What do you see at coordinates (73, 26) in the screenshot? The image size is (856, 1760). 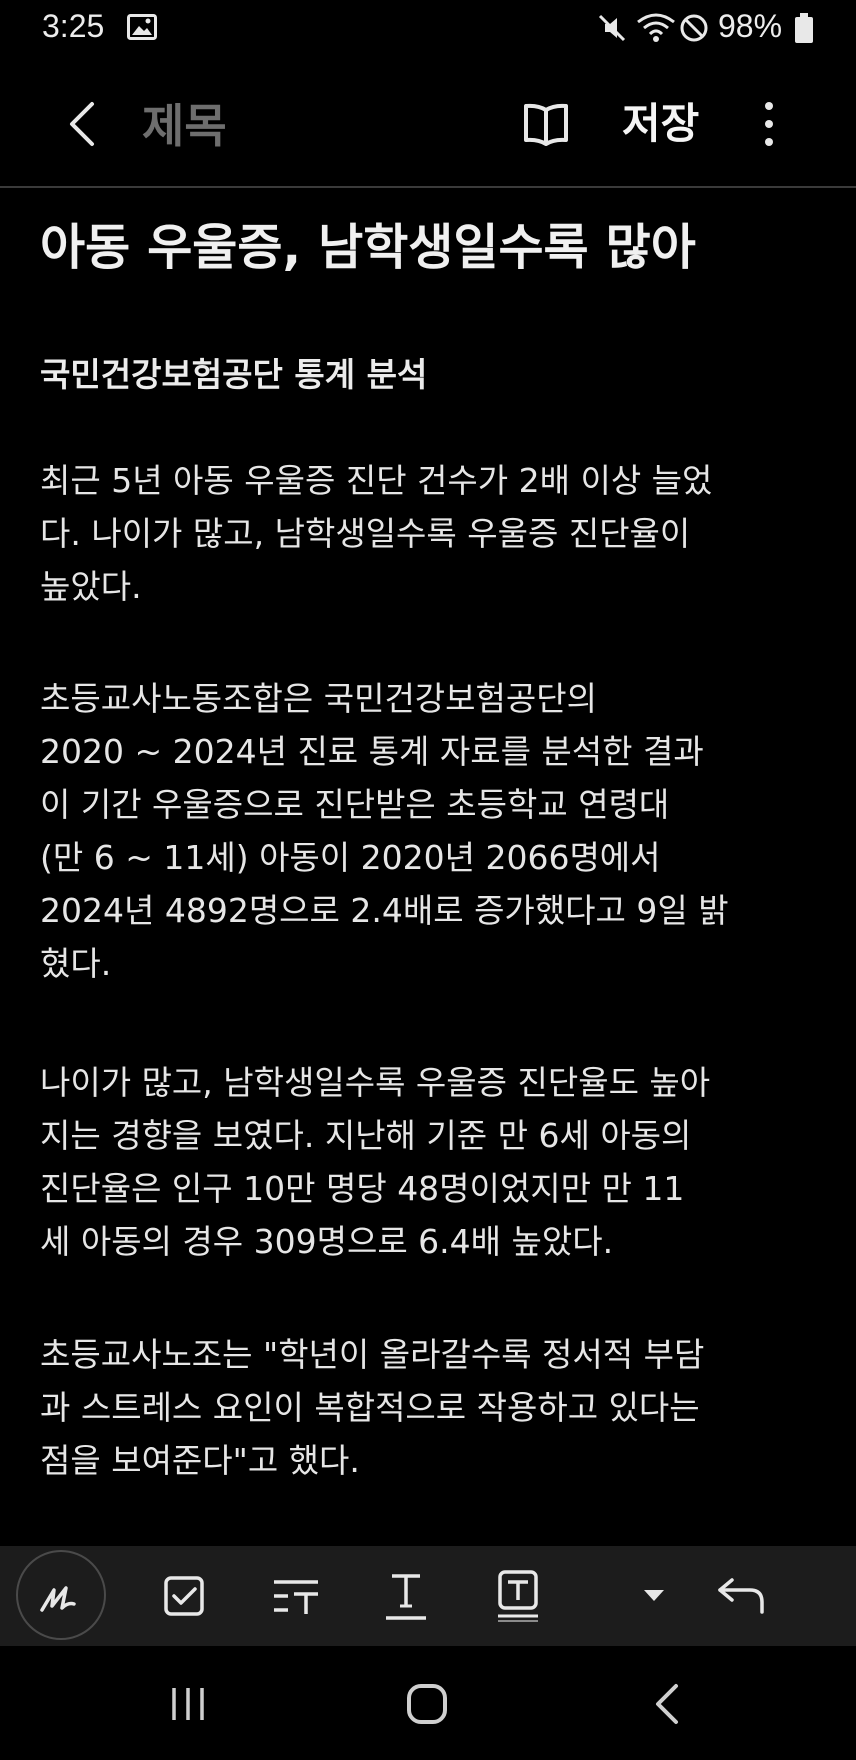 I see `status-time: 3:25` at bounding box center [73, 26].